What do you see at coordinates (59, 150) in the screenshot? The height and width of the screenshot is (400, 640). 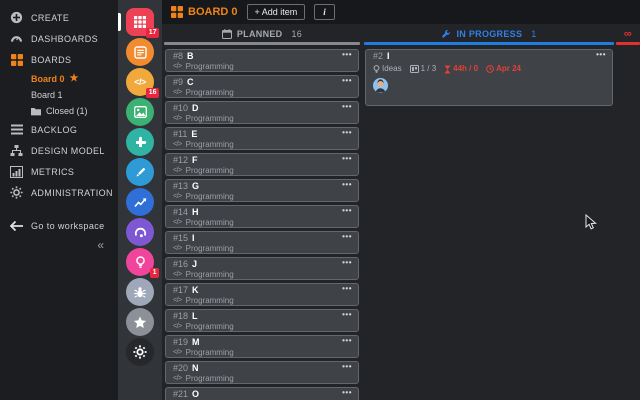 I see `sidebar-item-design-model: DESIGN MODEL` at bounding box center [59, 150].